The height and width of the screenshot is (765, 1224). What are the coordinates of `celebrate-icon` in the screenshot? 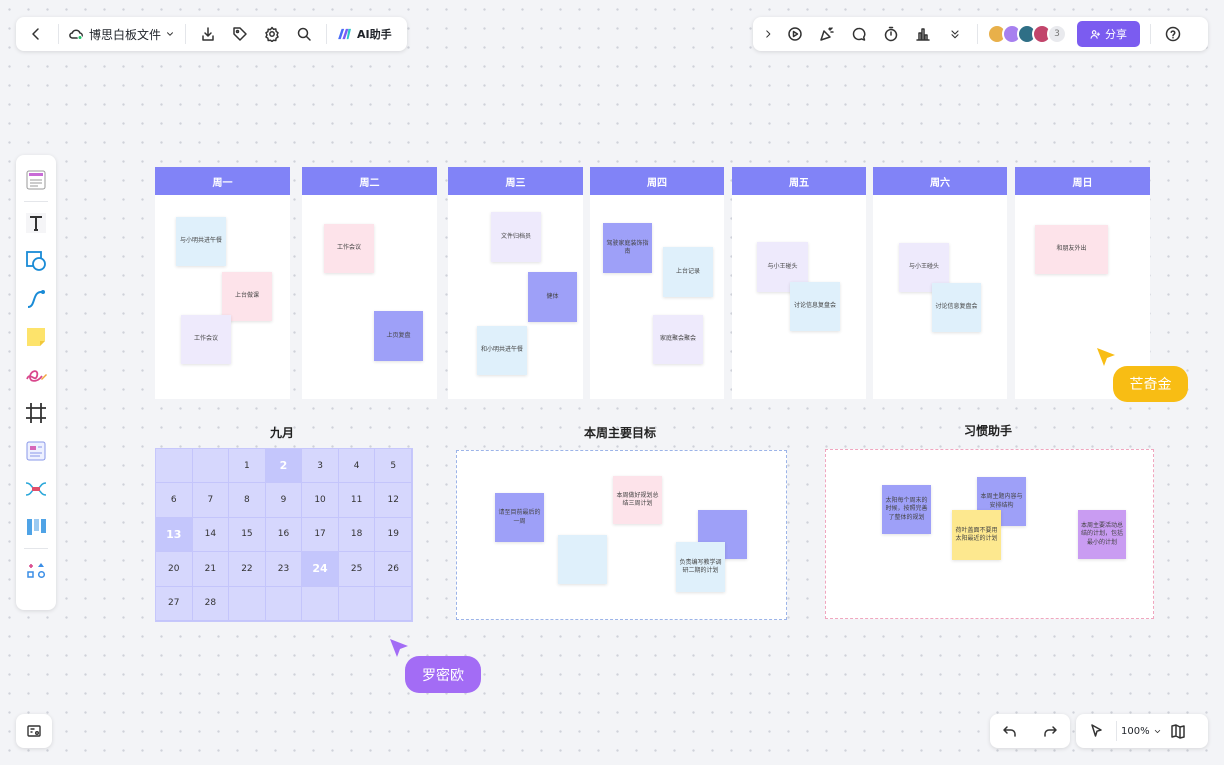 It's located at (827, 34).